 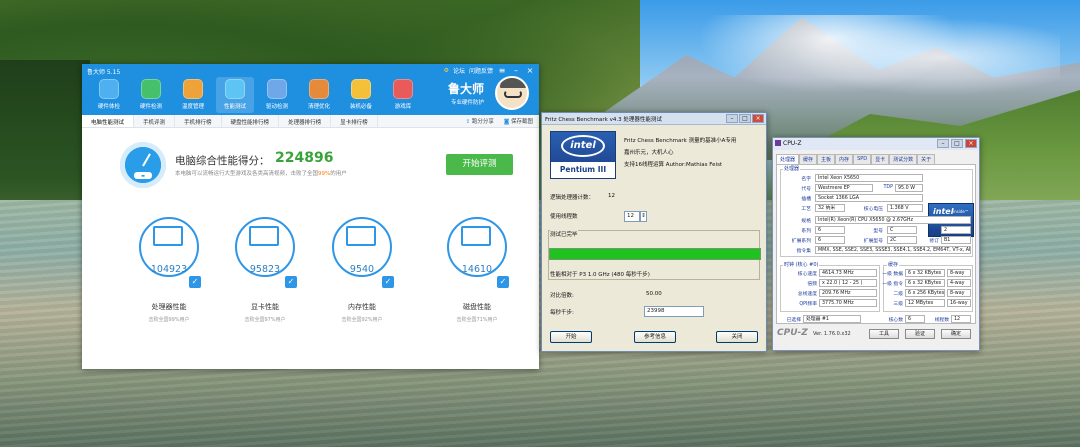 What do you see at coordinates (632, 216) in the screenshot?
I see `threads-input: 12` at bounding box center [632, 216].